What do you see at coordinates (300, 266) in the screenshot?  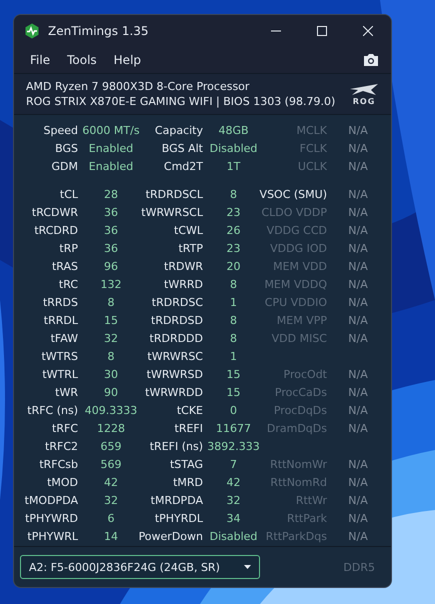 I see `sensor-label: MEM VDD` at bounding box center [300, 266].